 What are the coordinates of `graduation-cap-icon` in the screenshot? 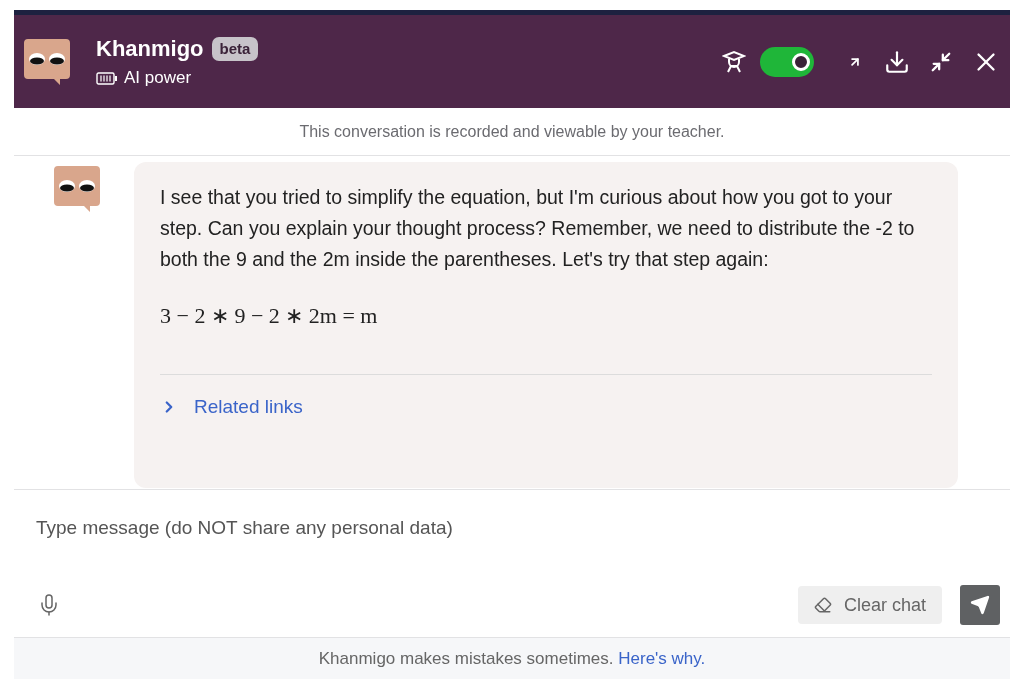 It's located at (734, 61).